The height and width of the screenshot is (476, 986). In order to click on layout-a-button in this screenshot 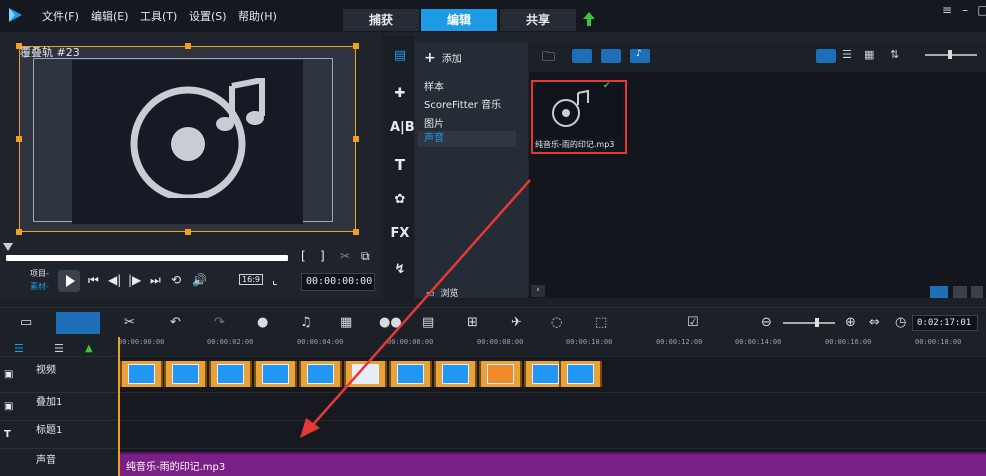, I will do `click(939, 292)`.